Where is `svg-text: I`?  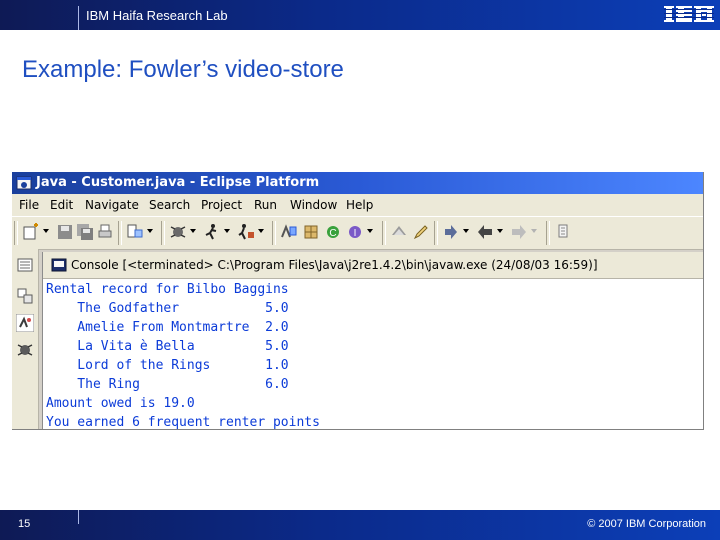
svg-text: I is located at coordinates (355, 233).